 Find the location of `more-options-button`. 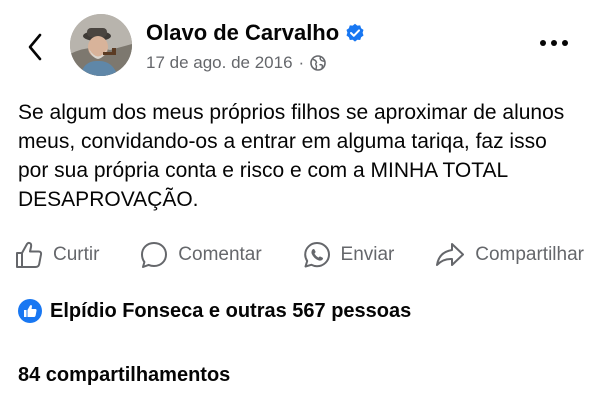

more-options-button is located at coordinates (554, 43).